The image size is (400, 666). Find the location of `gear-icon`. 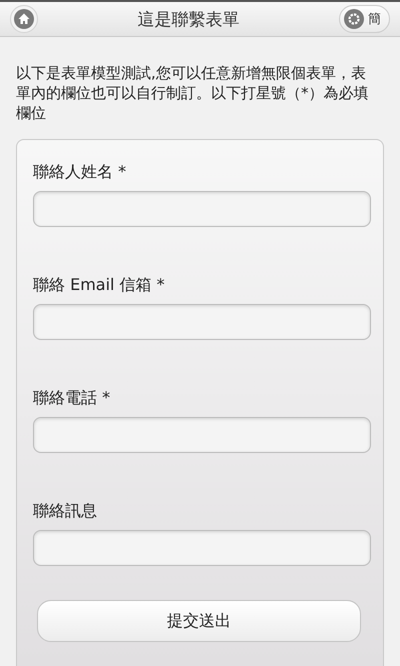

gear-icon is located at coordinates (354, 19).